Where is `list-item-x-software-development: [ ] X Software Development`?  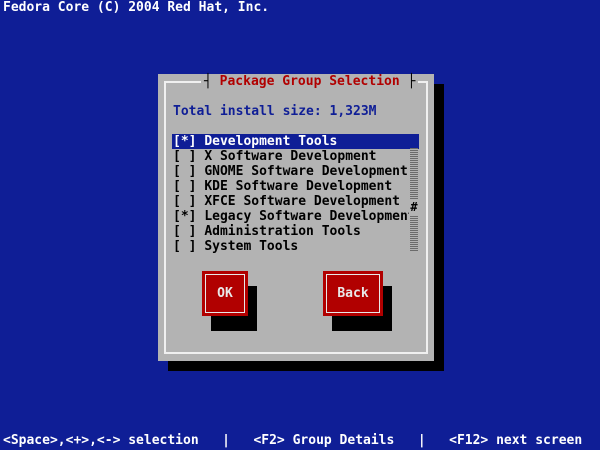 list-item-x-software-development: [ ] X Software Development is located at coordinates (296, 156).